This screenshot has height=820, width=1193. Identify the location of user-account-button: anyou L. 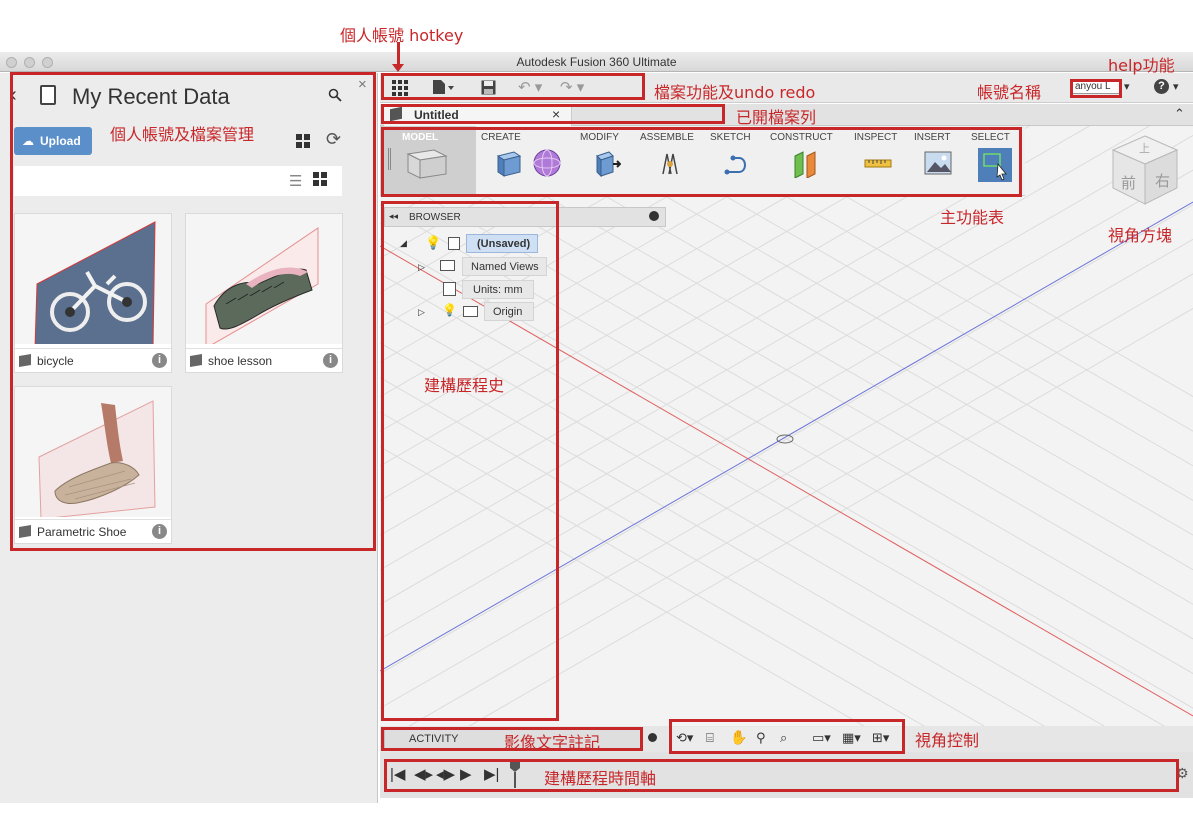
(1096, 87).